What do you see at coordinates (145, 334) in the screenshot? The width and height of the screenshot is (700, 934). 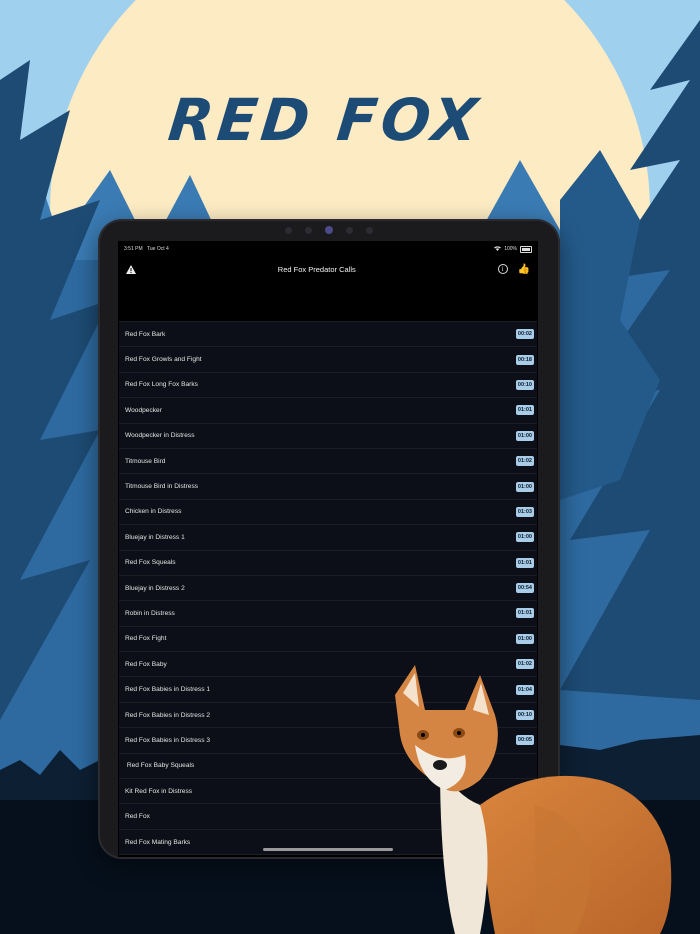 I see `call-title: Red Fox Bark` at bounding box center [145, 334].